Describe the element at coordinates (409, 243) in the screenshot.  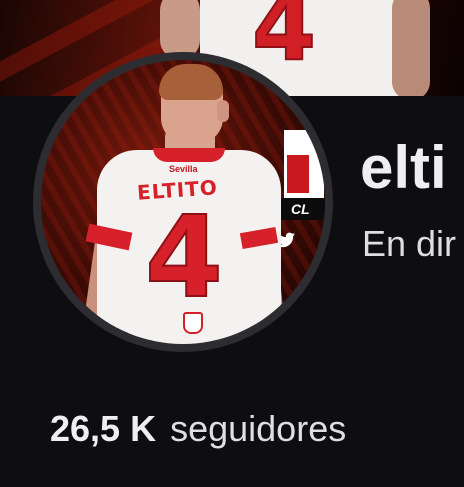
I see `channel-status: En dir` at that location.